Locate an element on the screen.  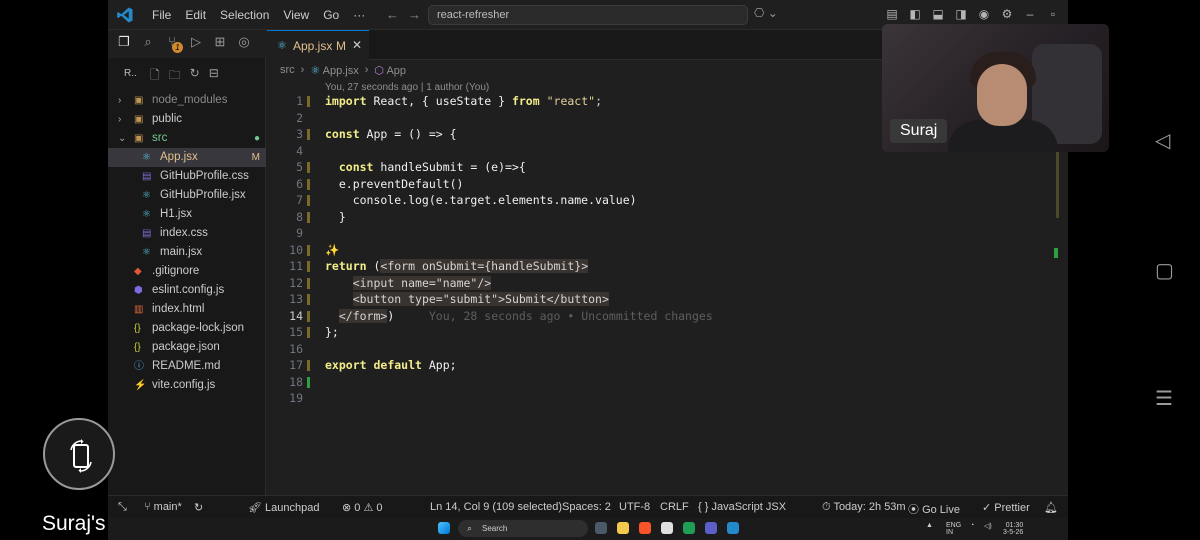
code-line: 19 is located at coordinates (662, 398).